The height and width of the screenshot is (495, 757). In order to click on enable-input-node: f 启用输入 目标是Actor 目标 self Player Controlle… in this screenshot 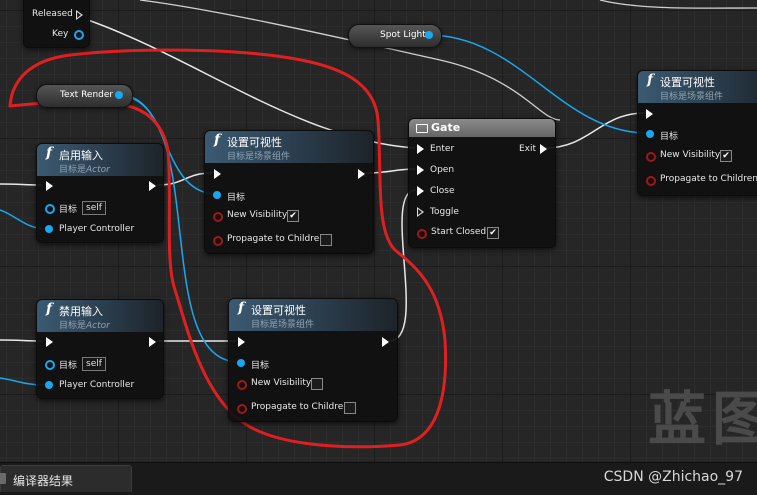, I will do `click(100, 193)`.